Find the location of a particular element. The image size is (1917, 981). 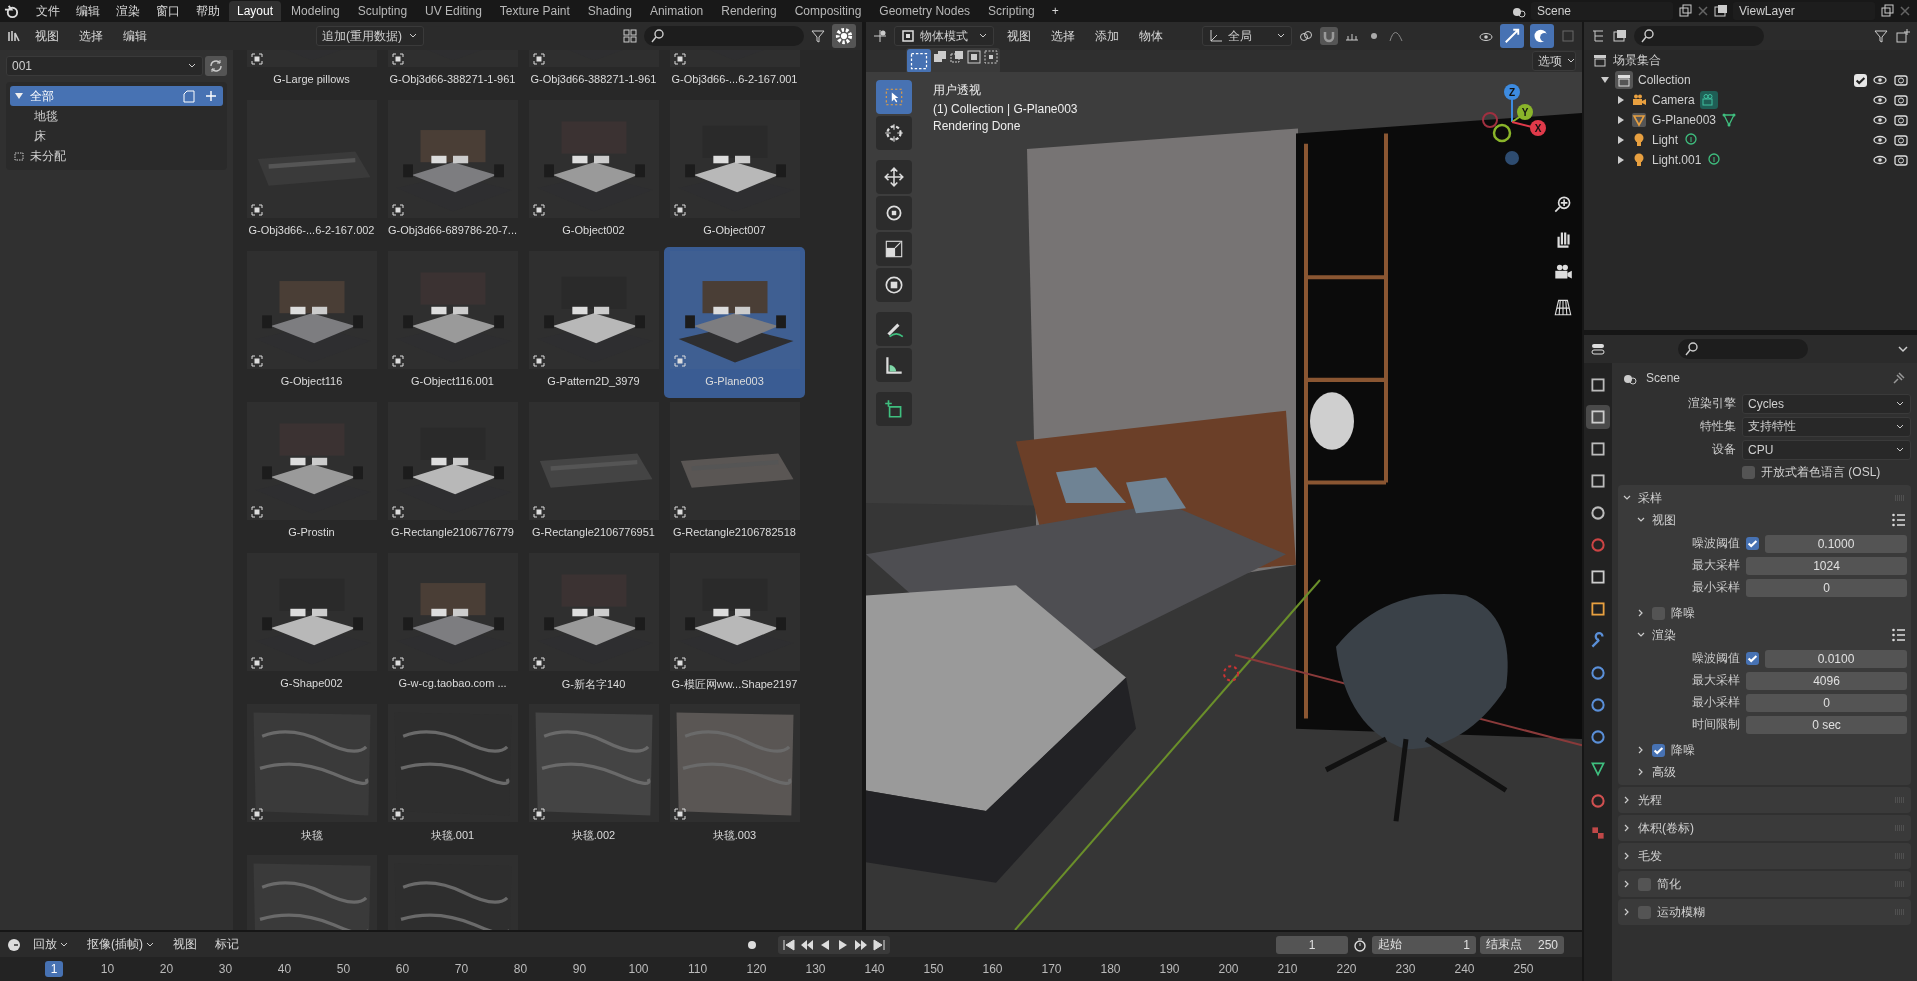

panel-title: 光程 is located at coordinates (1650, 800).